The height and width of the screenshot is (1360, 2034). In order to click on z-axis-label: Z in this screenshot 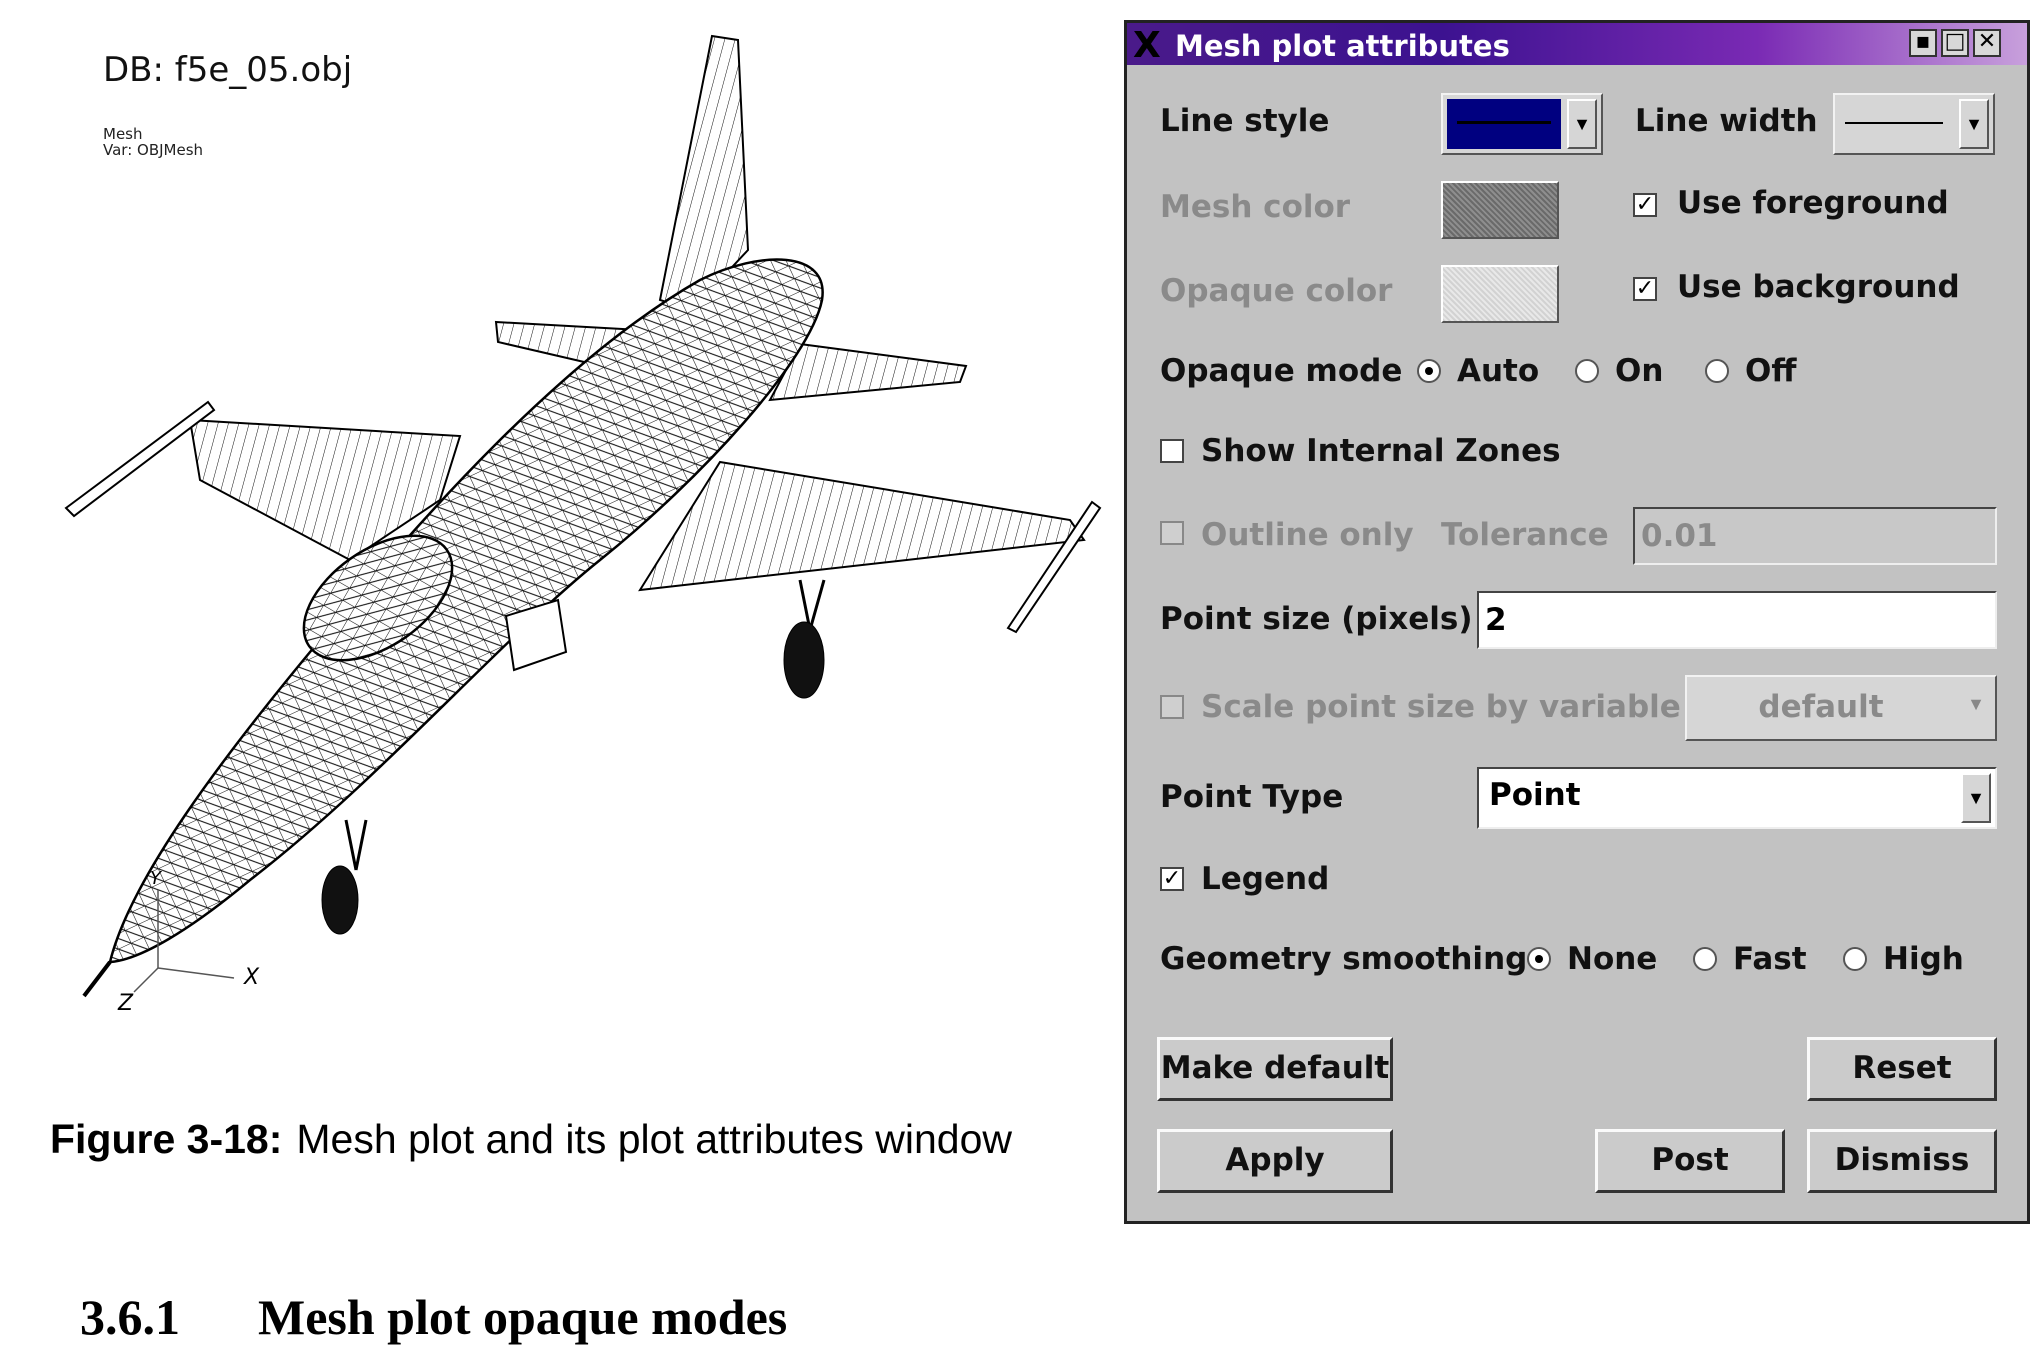, I will do `click(125, 1003)`.